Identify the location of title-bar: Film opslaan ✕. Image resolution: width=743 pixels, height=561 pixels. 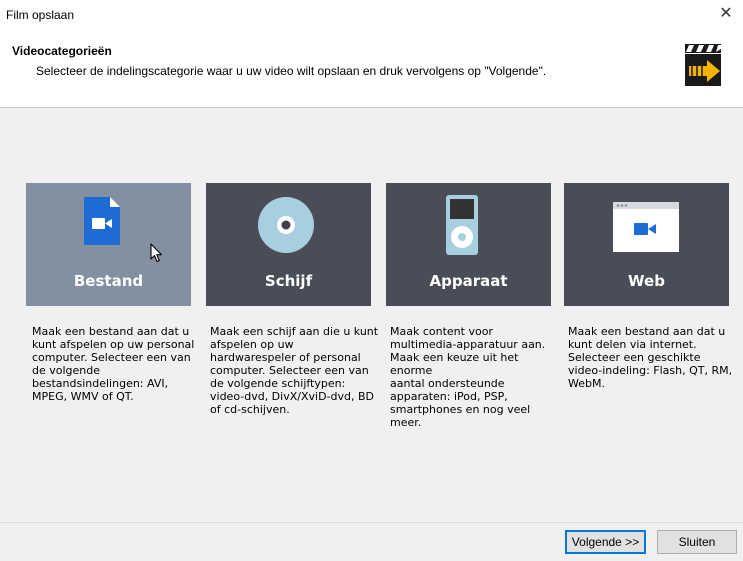
(371, 15).